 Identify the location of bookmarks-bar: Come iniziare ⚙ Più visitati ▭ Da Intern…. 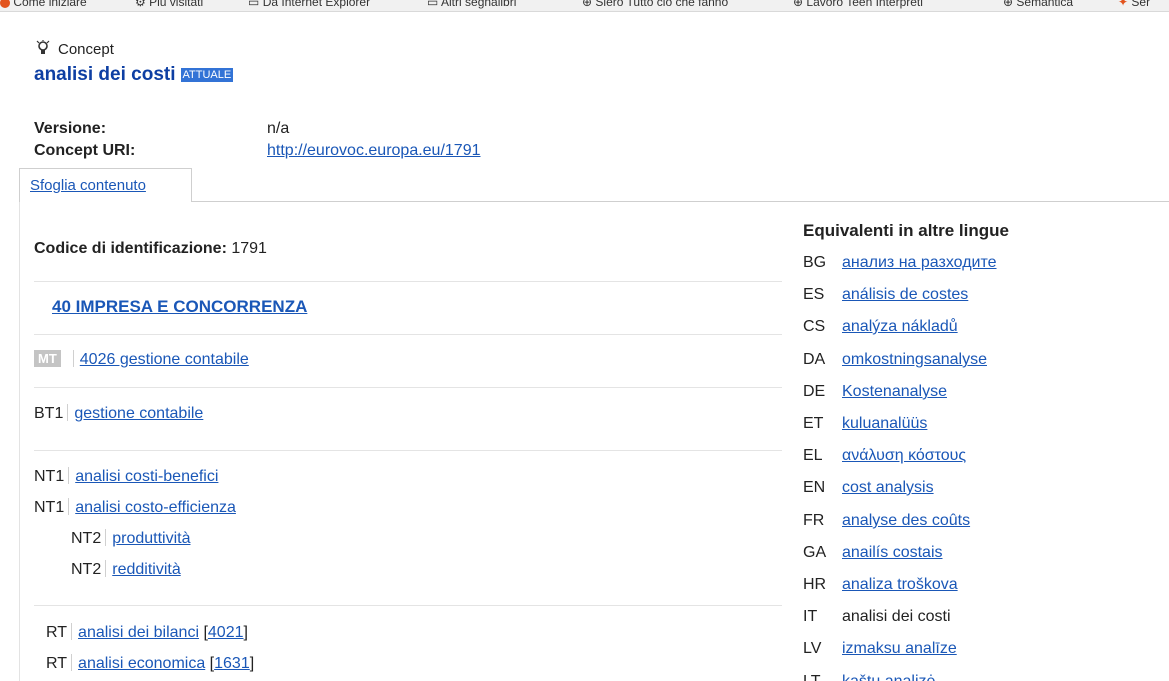
(584, 6).